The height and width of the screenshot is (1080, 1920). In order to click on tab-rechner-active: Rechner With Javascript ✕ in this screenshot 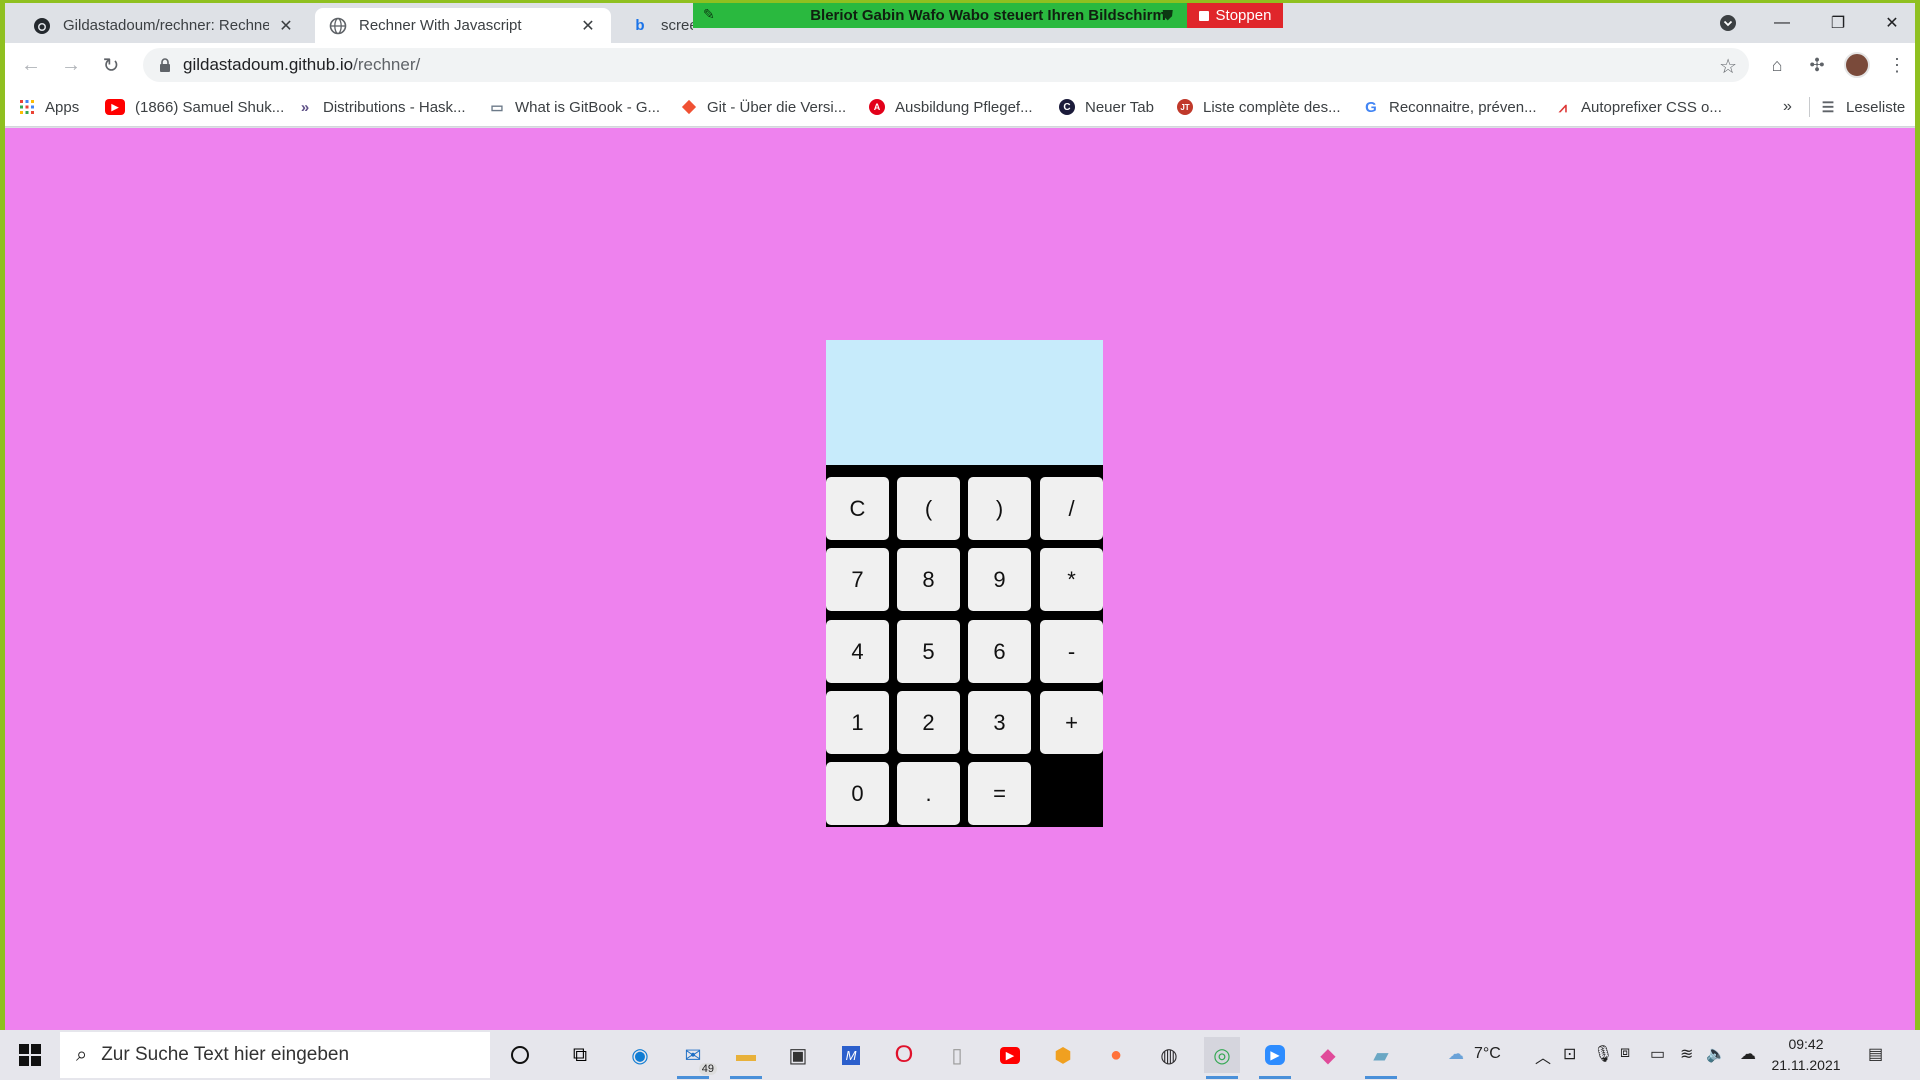, I will do `click(463, 25)`.